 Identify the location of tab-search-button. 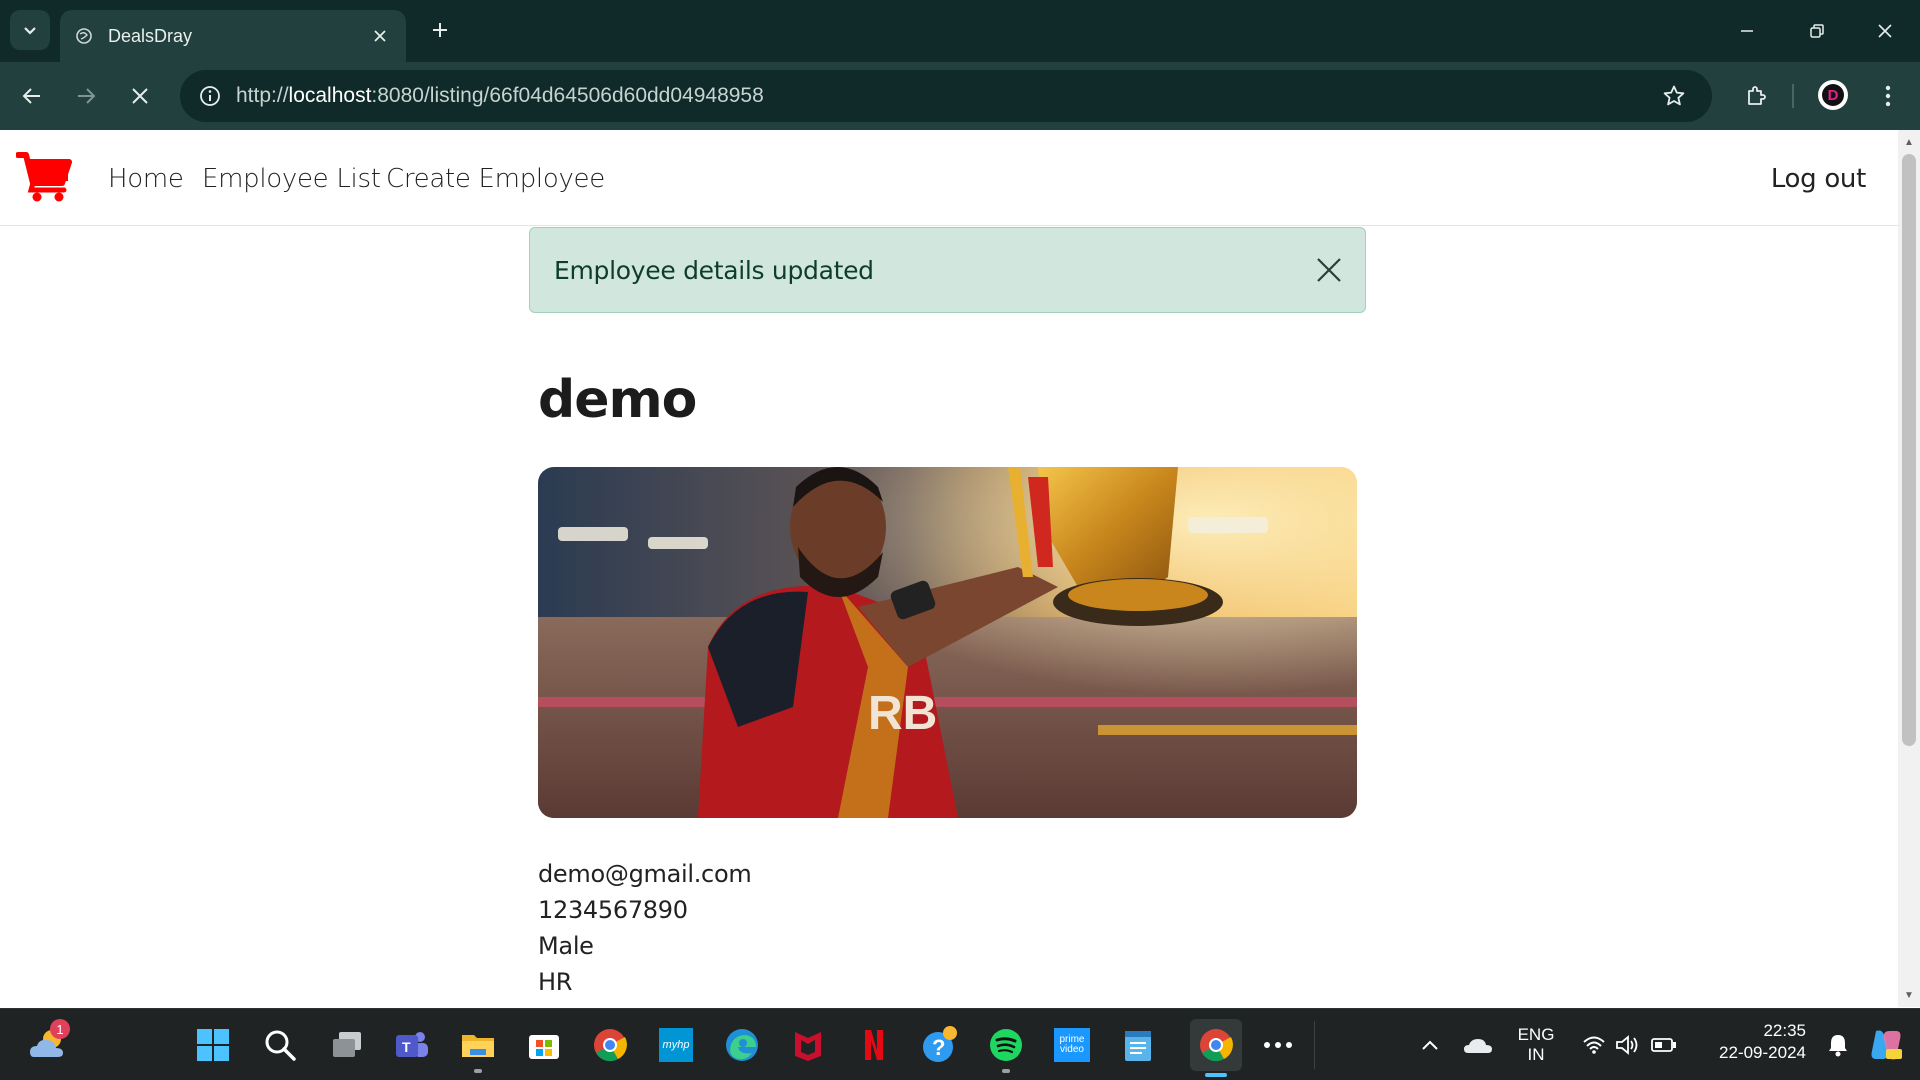
(30, 30).